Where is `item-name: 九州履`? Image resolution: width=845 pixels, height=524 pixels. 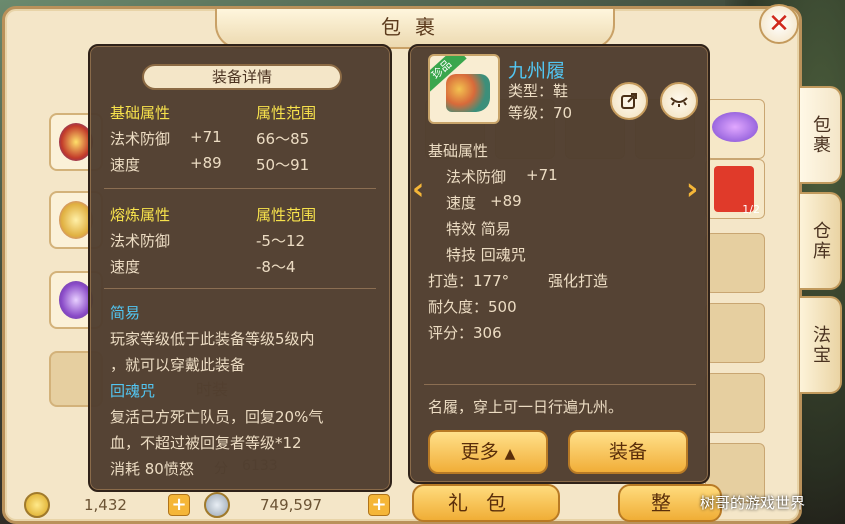 item-name: 九州履 is located at coordinates (537, 71).